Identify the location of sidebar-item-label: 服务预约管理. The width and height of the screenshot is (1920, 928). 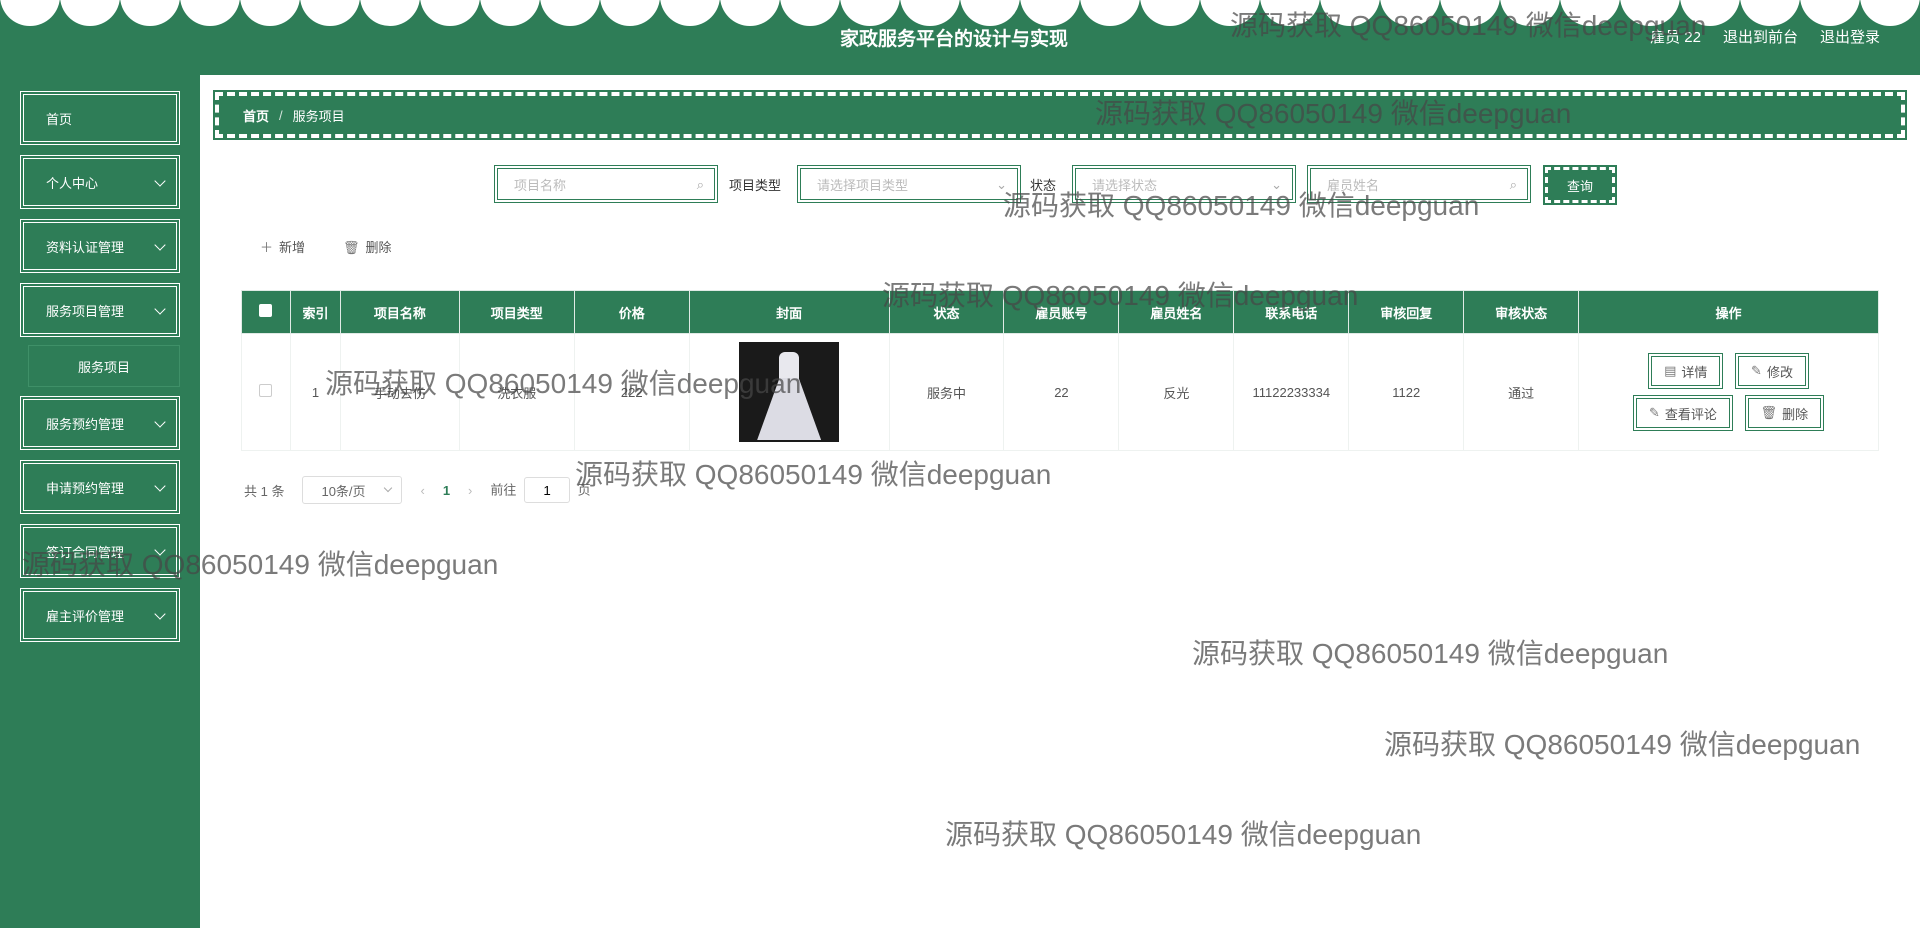
(85, 424).